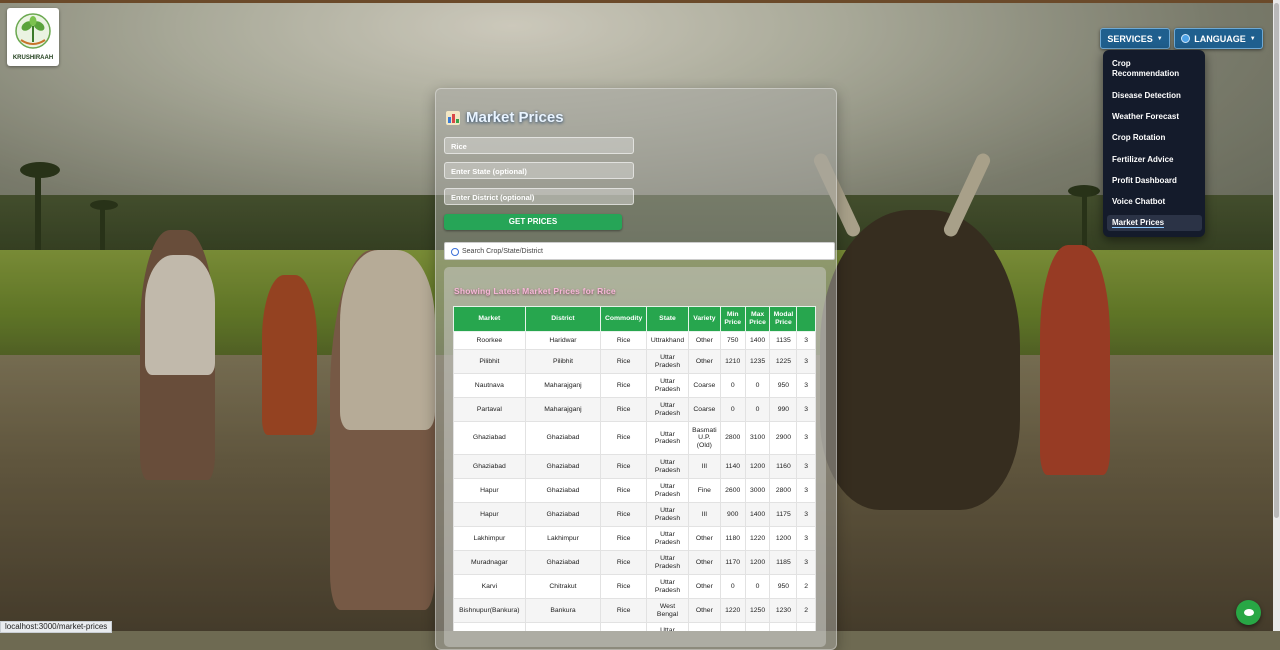 The width and height of the screenshot is (1280, 650). I want to click on services-button: SERVICES ▼, so click(1135, 38).